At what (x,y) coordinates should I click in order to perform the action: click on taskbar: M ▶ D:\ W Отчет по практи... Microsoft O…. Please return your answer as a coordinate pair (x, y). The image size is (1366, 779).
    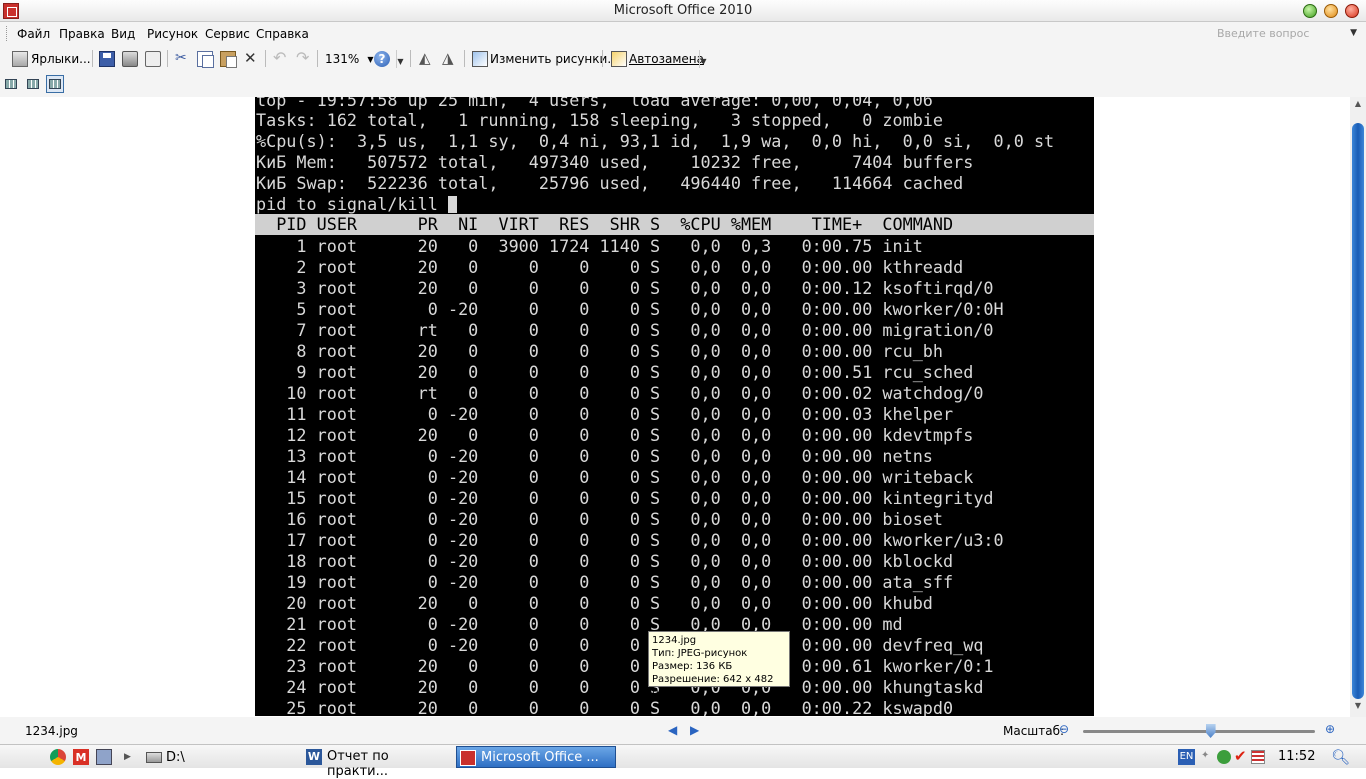
    Looking at the image, I should click on (683, 761).